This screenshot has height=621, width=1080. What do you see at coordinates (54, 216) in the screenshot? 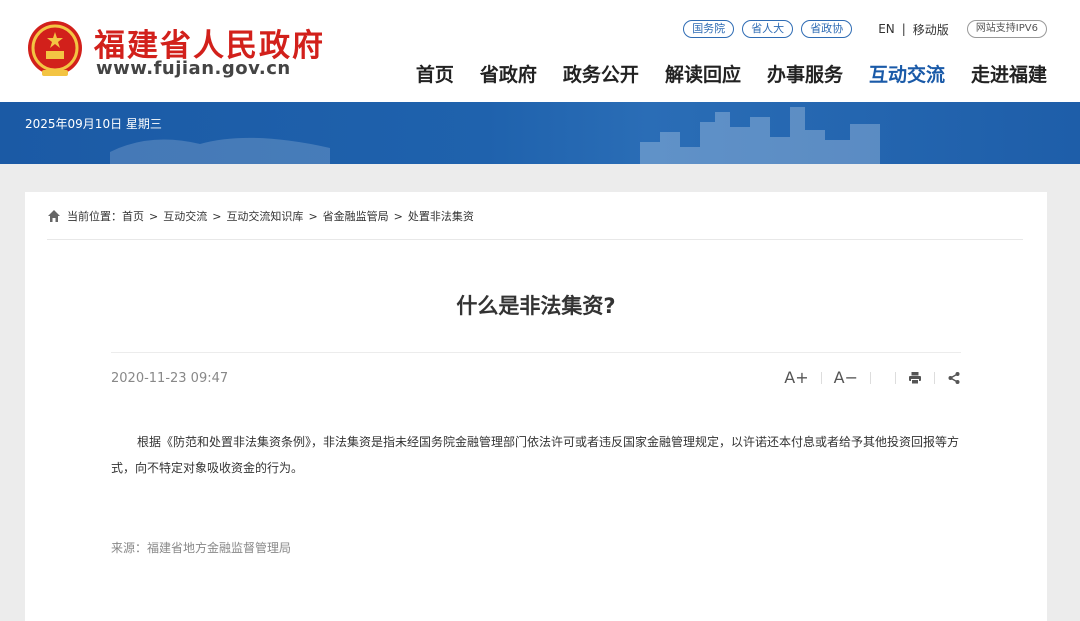
I see `home-icon` at bounding box center [54, 216].